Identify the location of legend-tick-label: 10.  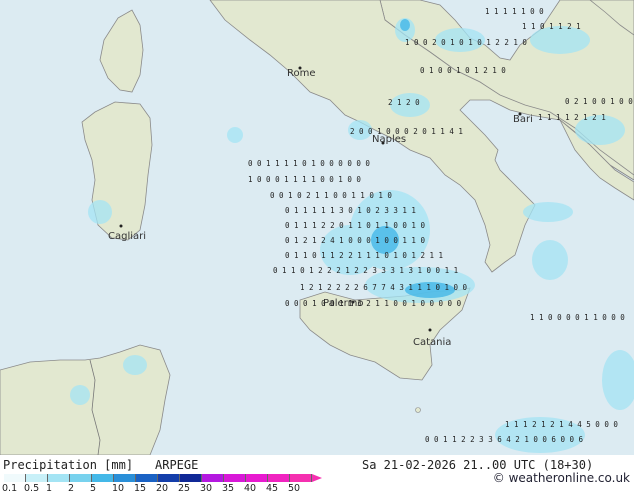
(118, 488).